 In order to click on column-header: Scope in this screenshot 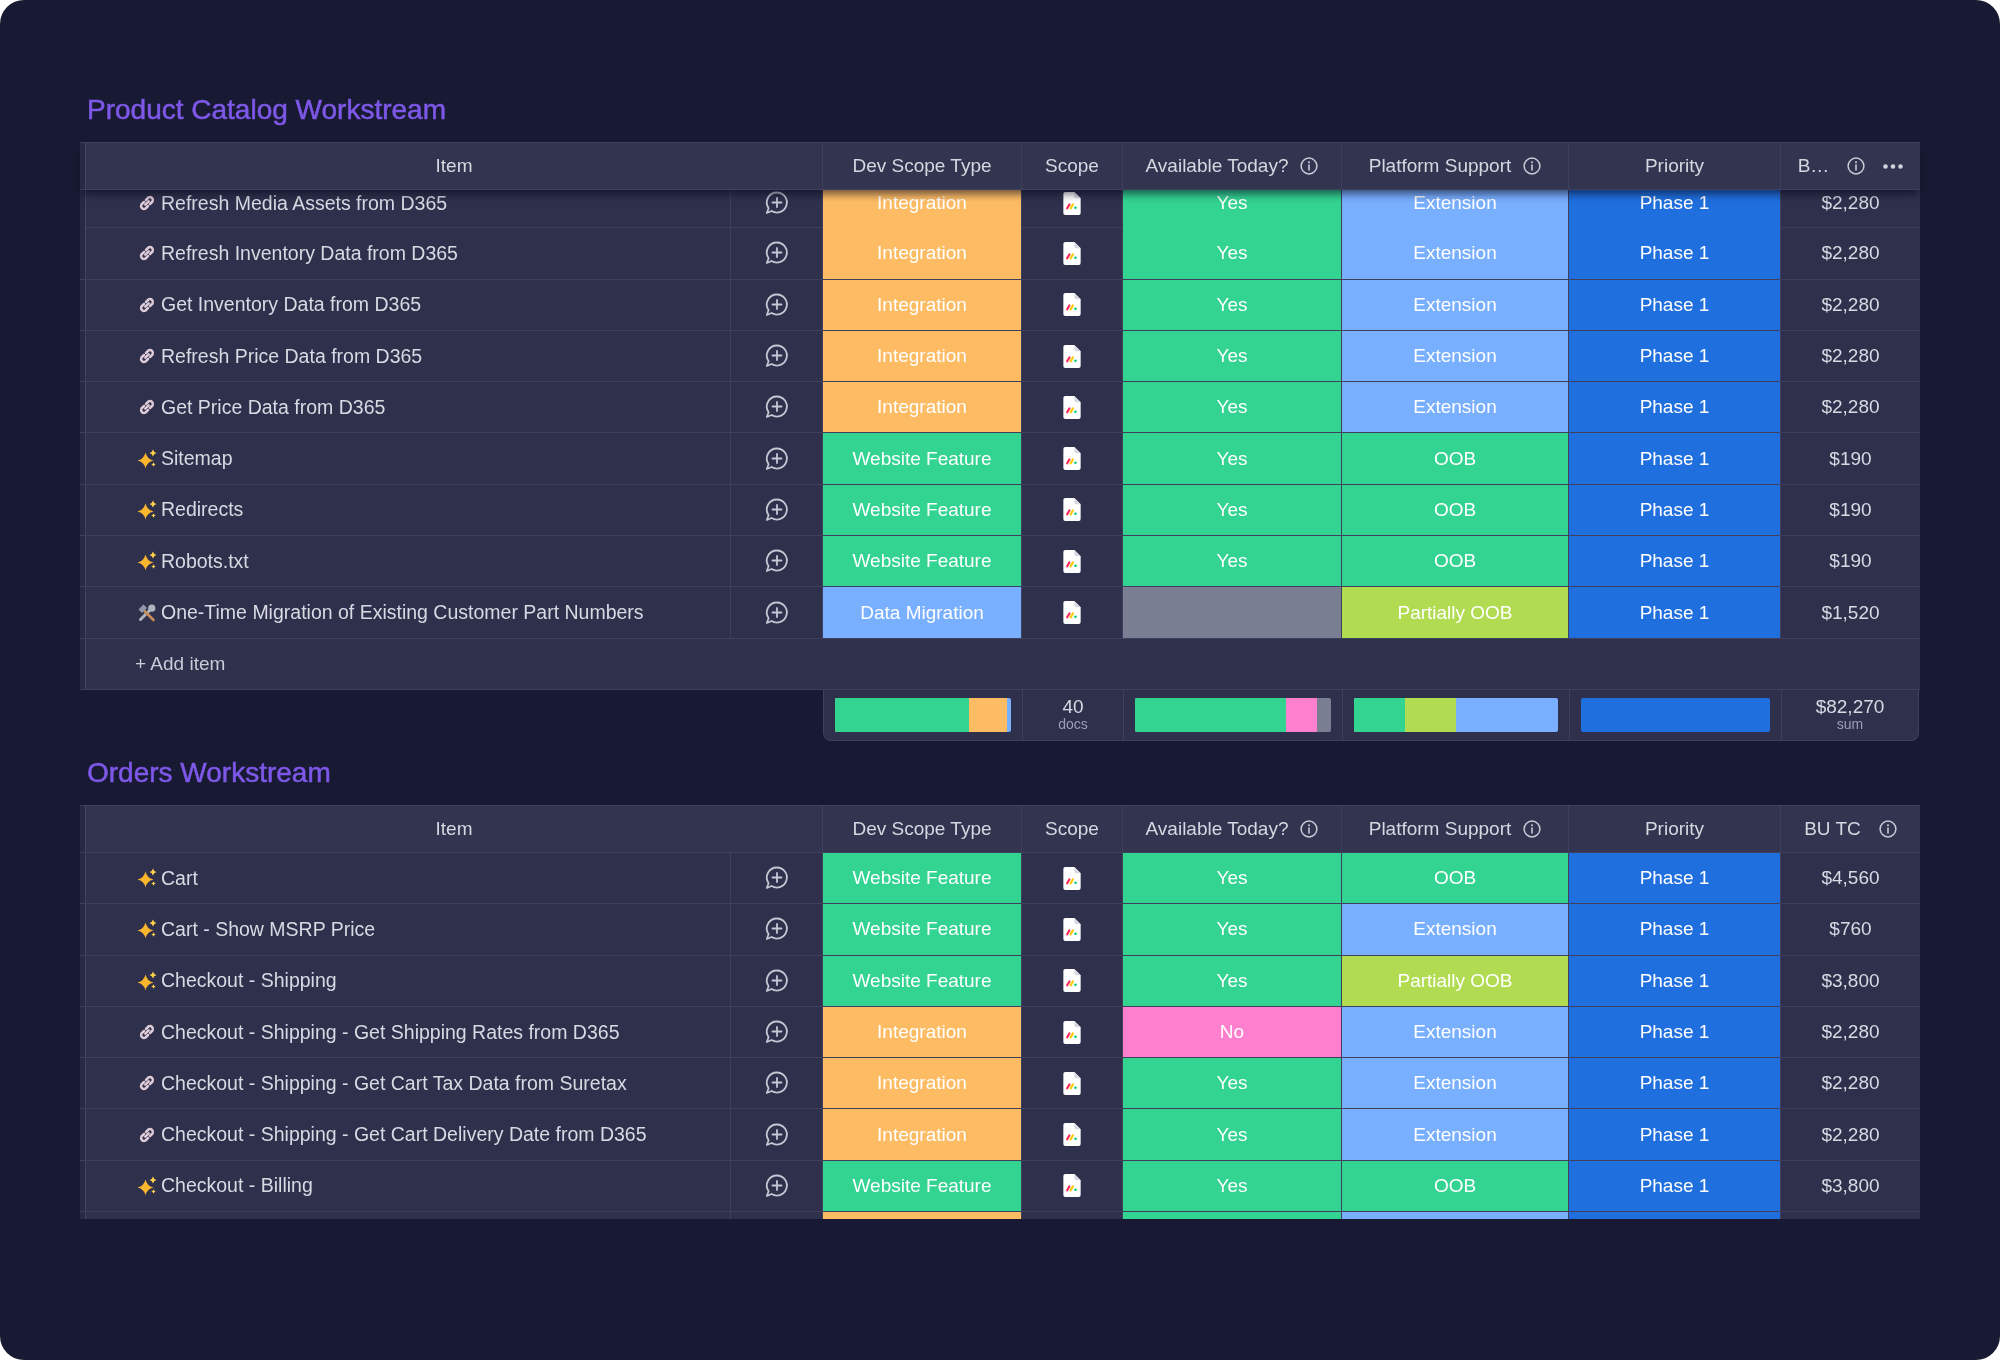, I will do `click(1072, 166)`.